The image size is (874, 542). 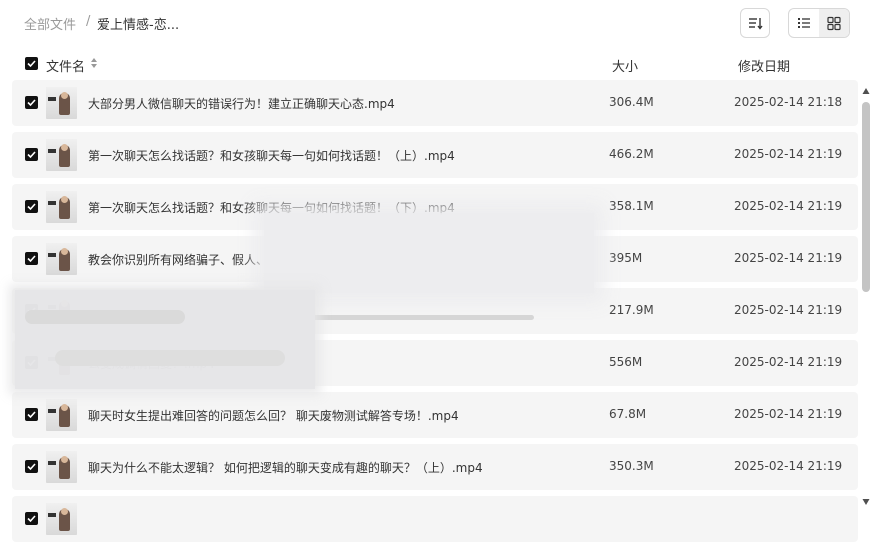 I want to click on file-size: 395M, so click(x=626, y=258).